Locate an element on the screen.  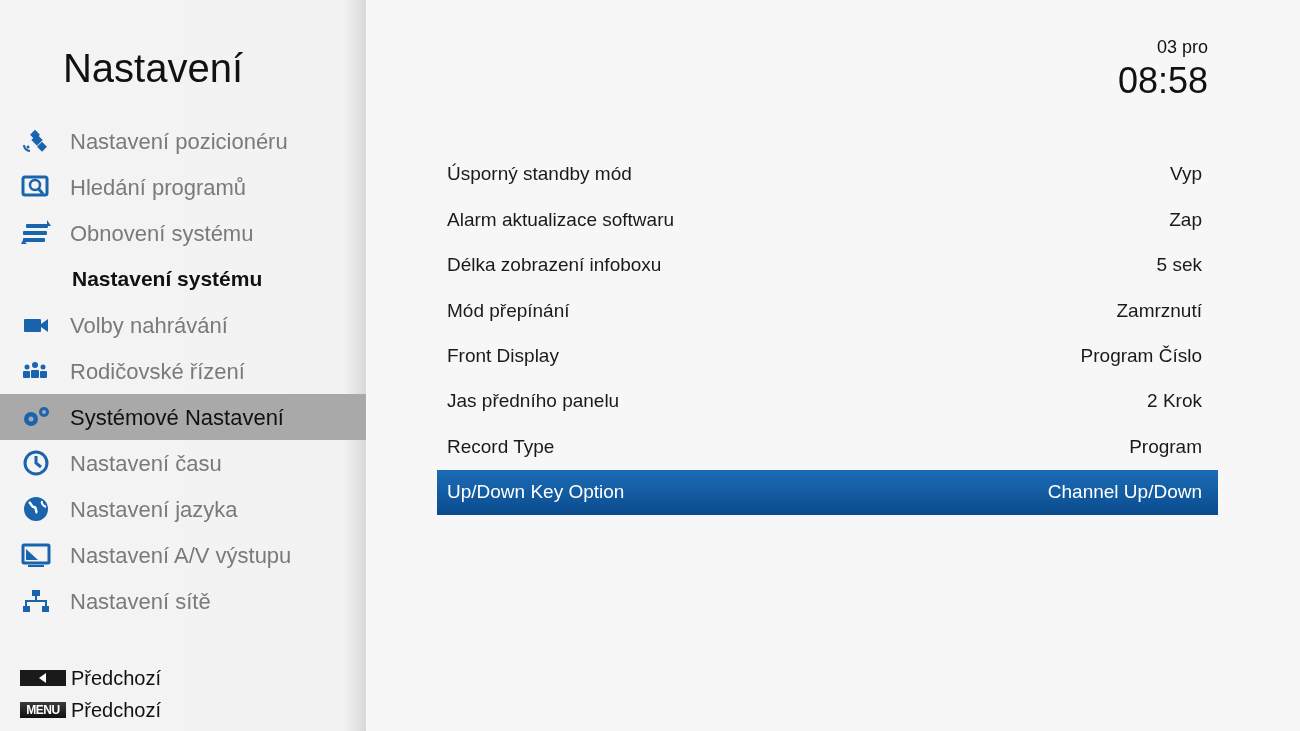
setting-value: Channel Up/Down is located at coordinates (1124, 492).